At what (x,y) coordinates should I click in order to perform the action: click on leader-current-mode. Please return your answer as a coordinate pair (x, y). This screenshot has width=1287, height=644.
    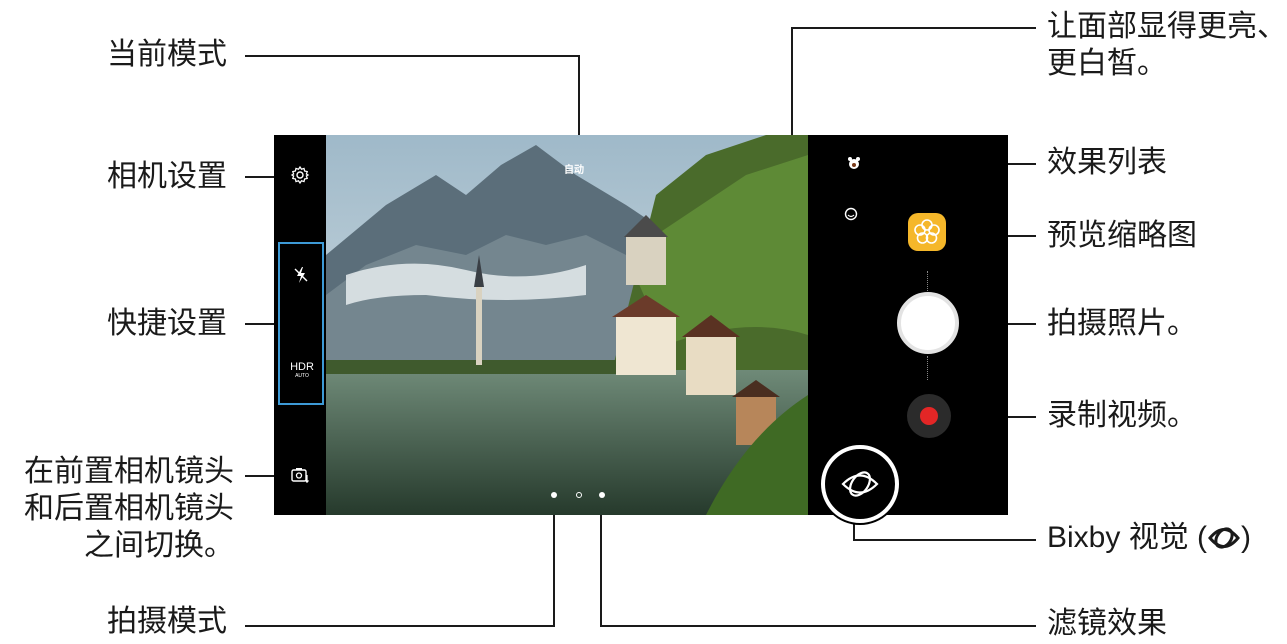
    Looking at the image, I should click on (412, 56).